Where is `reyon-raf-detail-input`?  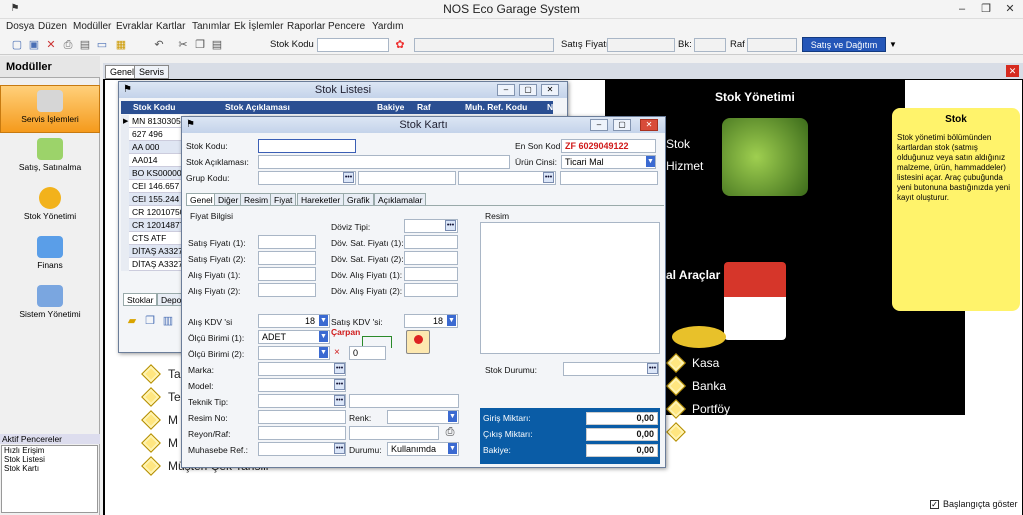 reyon-raf-detail-input is located at coordinates (394, 433).